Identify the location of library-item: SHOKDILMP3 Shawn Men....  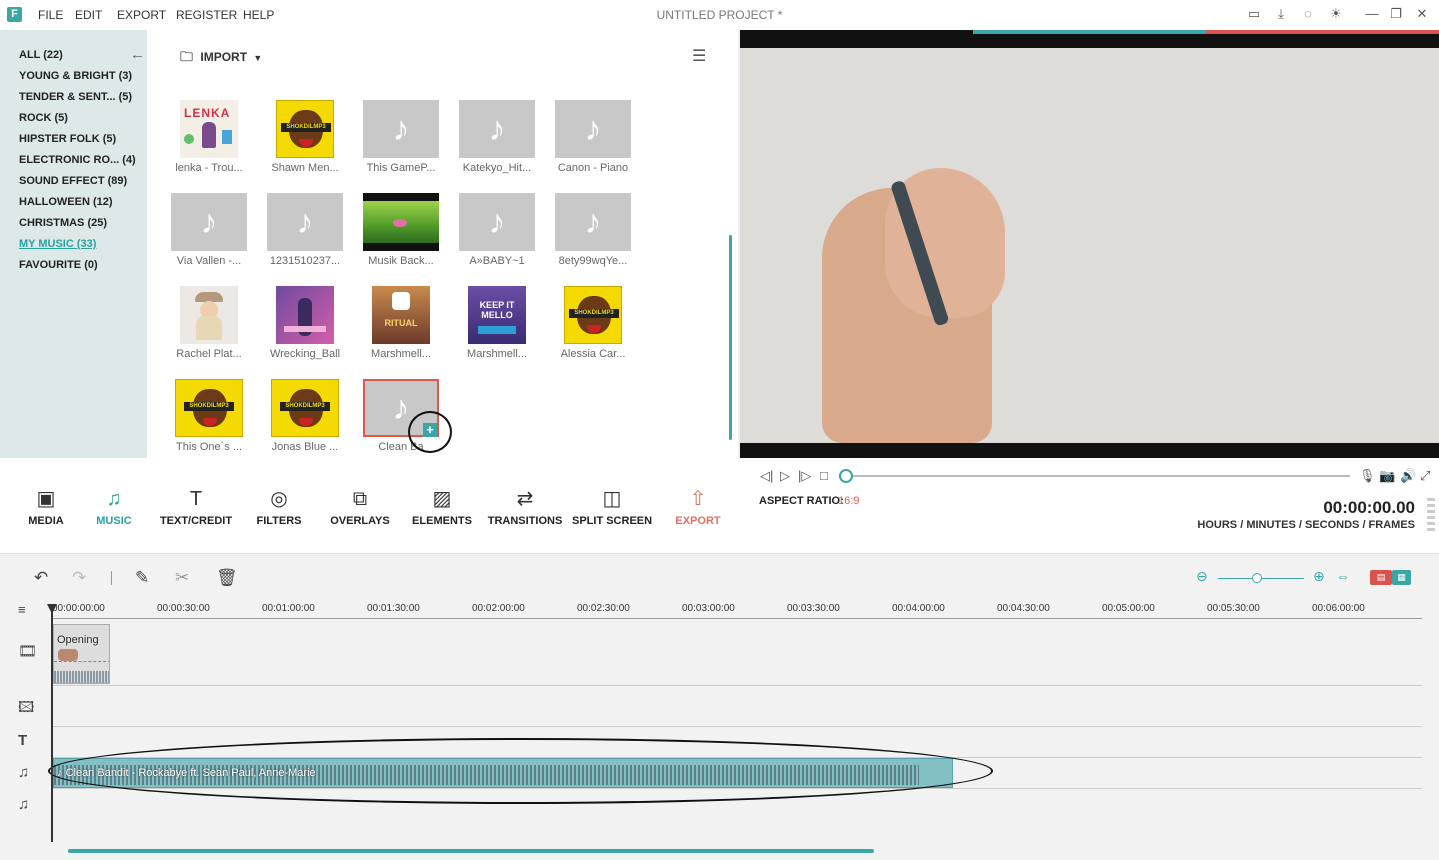
(305, 137).